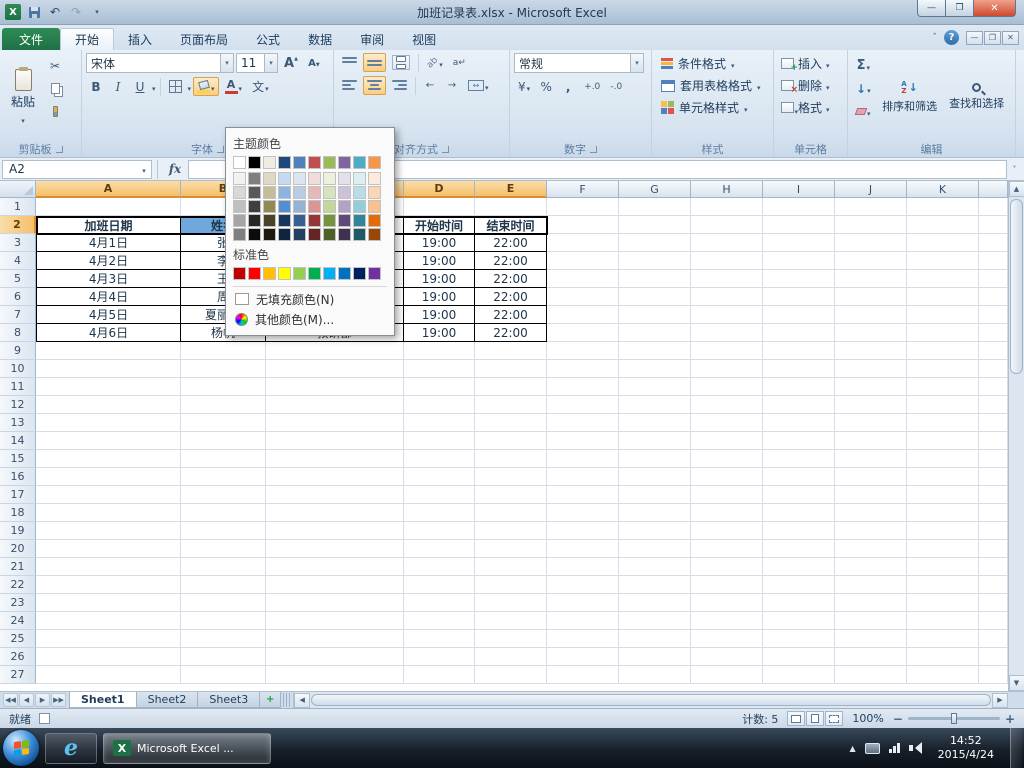 Image resolution: width=1024 pixels, height=768 pixels. I want to click on ribbon-tab-数据: 数据, so click(320, 39).